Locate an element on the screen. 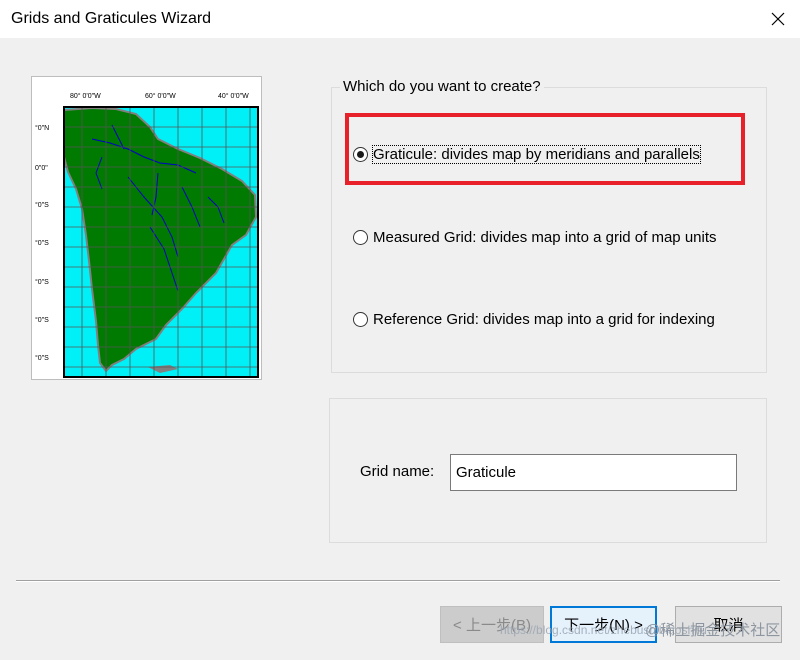  window-title: Grids and Graticules Wizard is located at coordinates (111, 18).